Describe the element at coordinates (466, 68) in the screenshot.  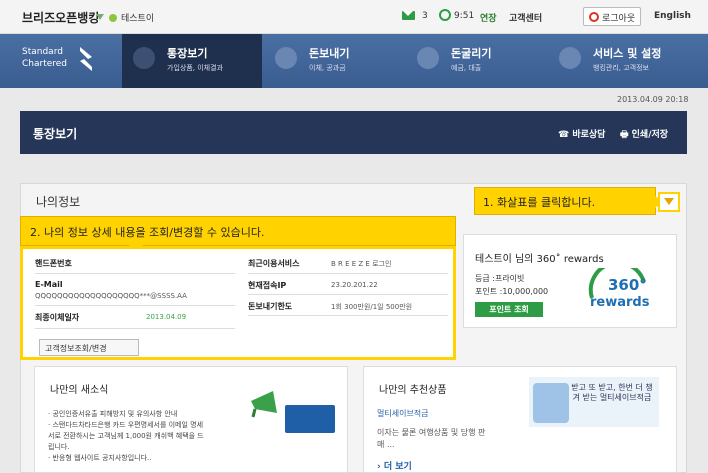
I see `nav-sub: 예금, 대출` at that location.